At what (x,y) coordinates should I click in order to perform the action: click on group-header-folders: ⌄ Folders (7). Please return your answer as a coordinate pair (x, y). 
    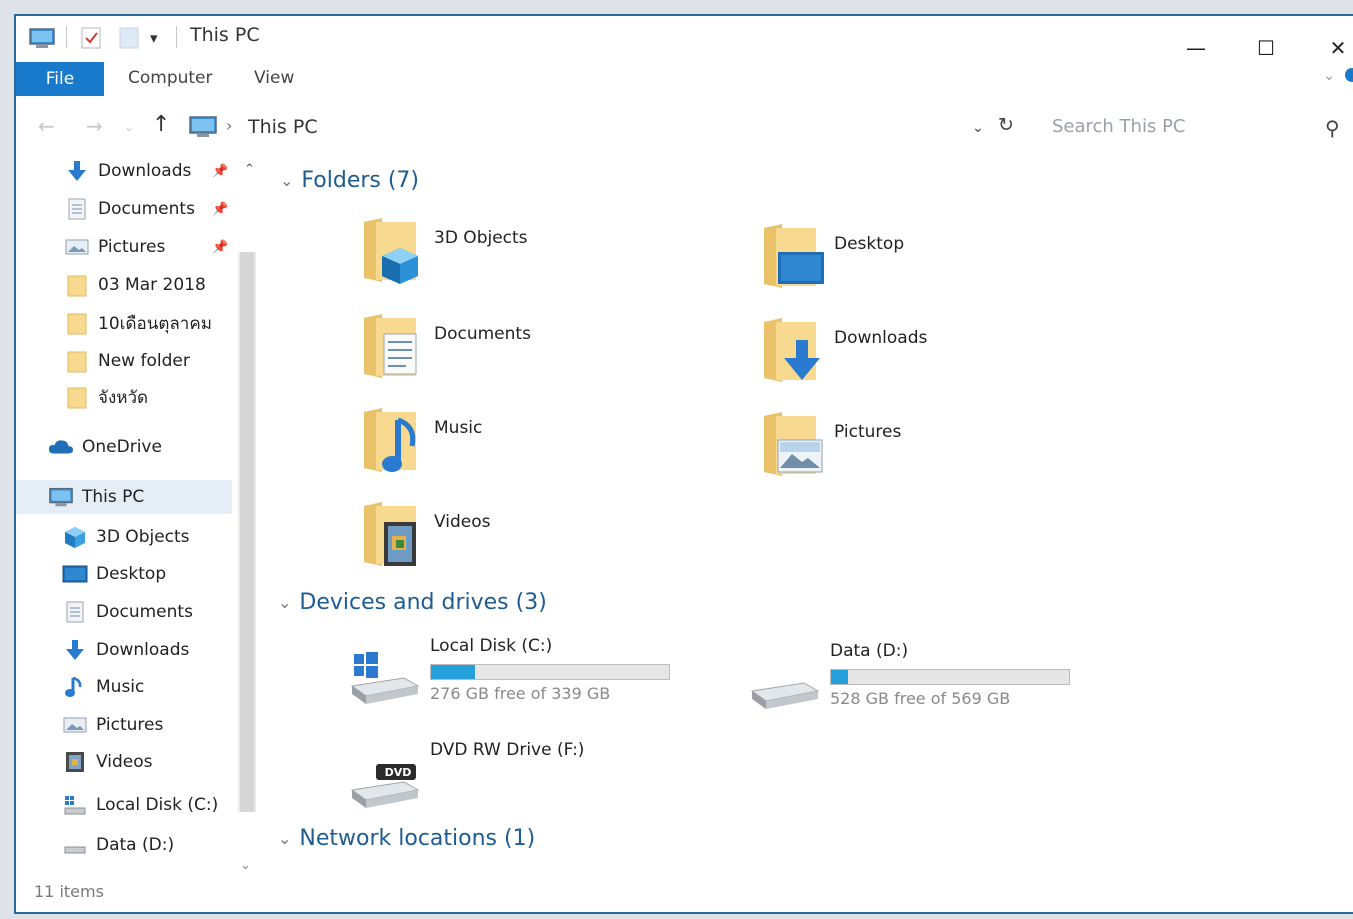
    Looking at the image, I should click on (349, 180).